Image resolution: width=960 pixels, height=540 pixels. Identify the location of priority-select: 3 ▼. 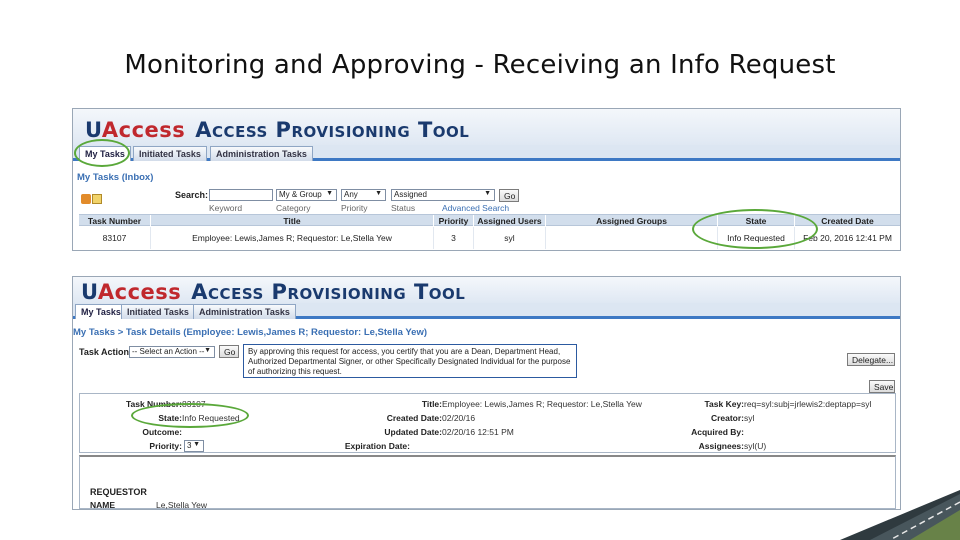
(194, 446).